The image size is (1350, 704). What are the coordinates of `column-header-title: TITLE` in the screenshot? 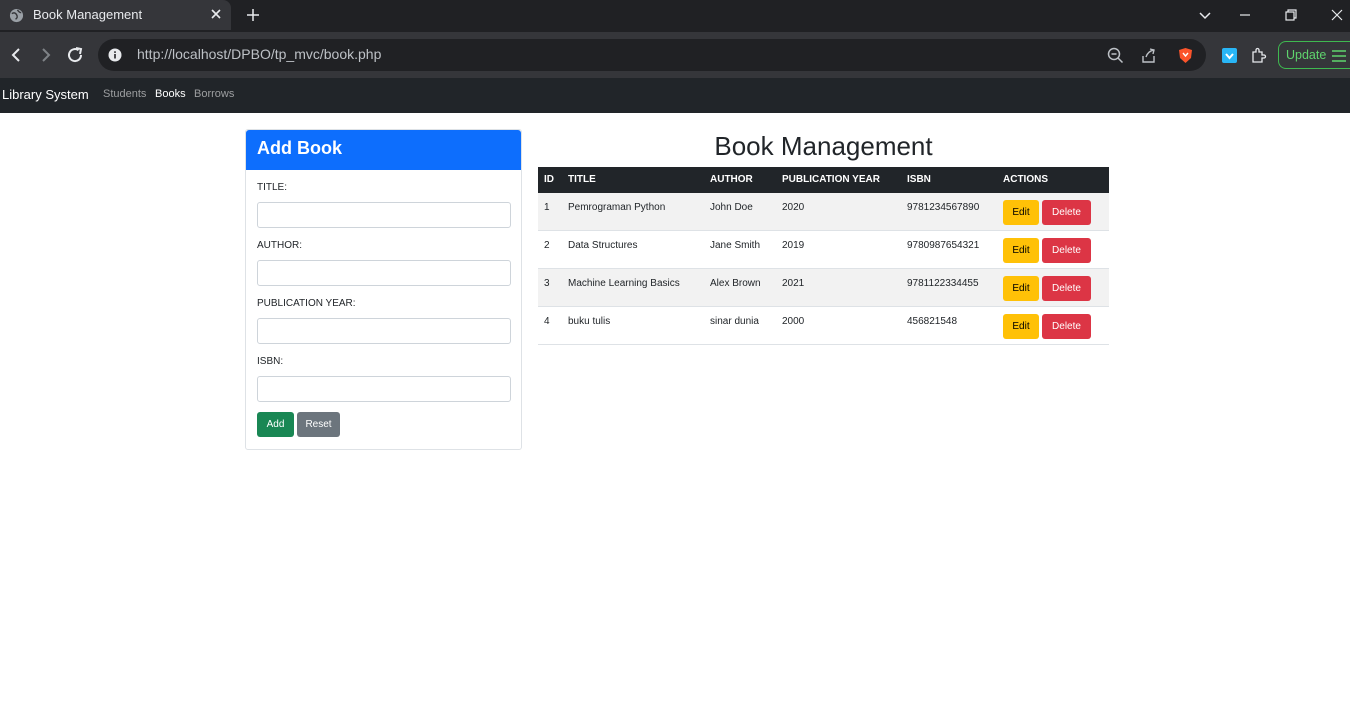 It's located at (582, 179).